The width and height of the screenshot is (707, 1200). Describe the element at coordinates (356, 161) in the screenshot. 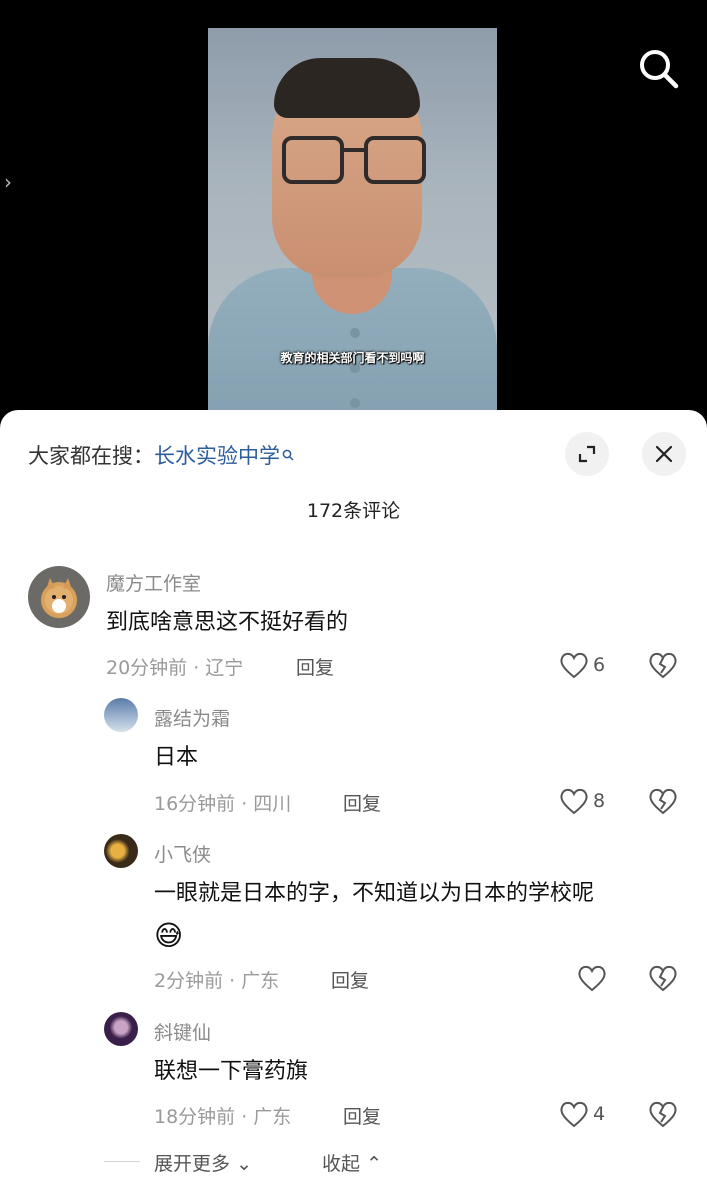

I see `glasses` at that location.